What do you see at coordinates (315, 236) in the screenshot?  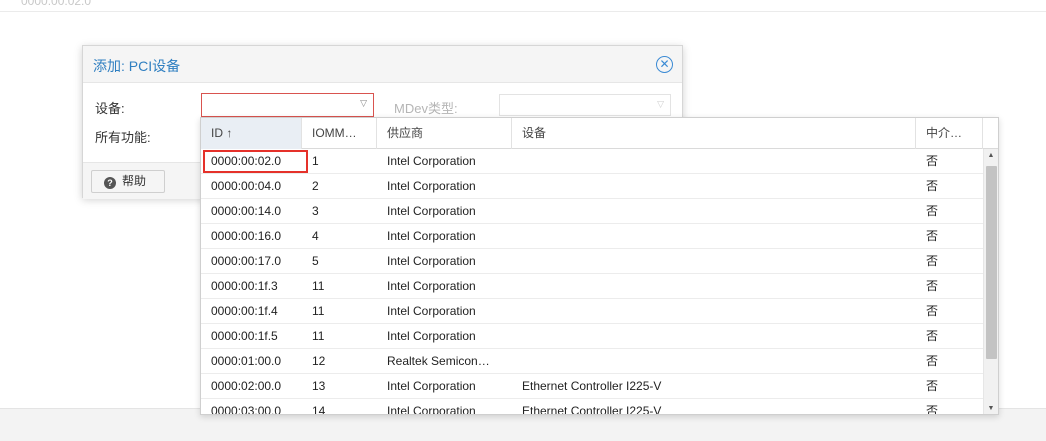 I see `cell-iommu-group: 4` at bounding box center [315, 236].